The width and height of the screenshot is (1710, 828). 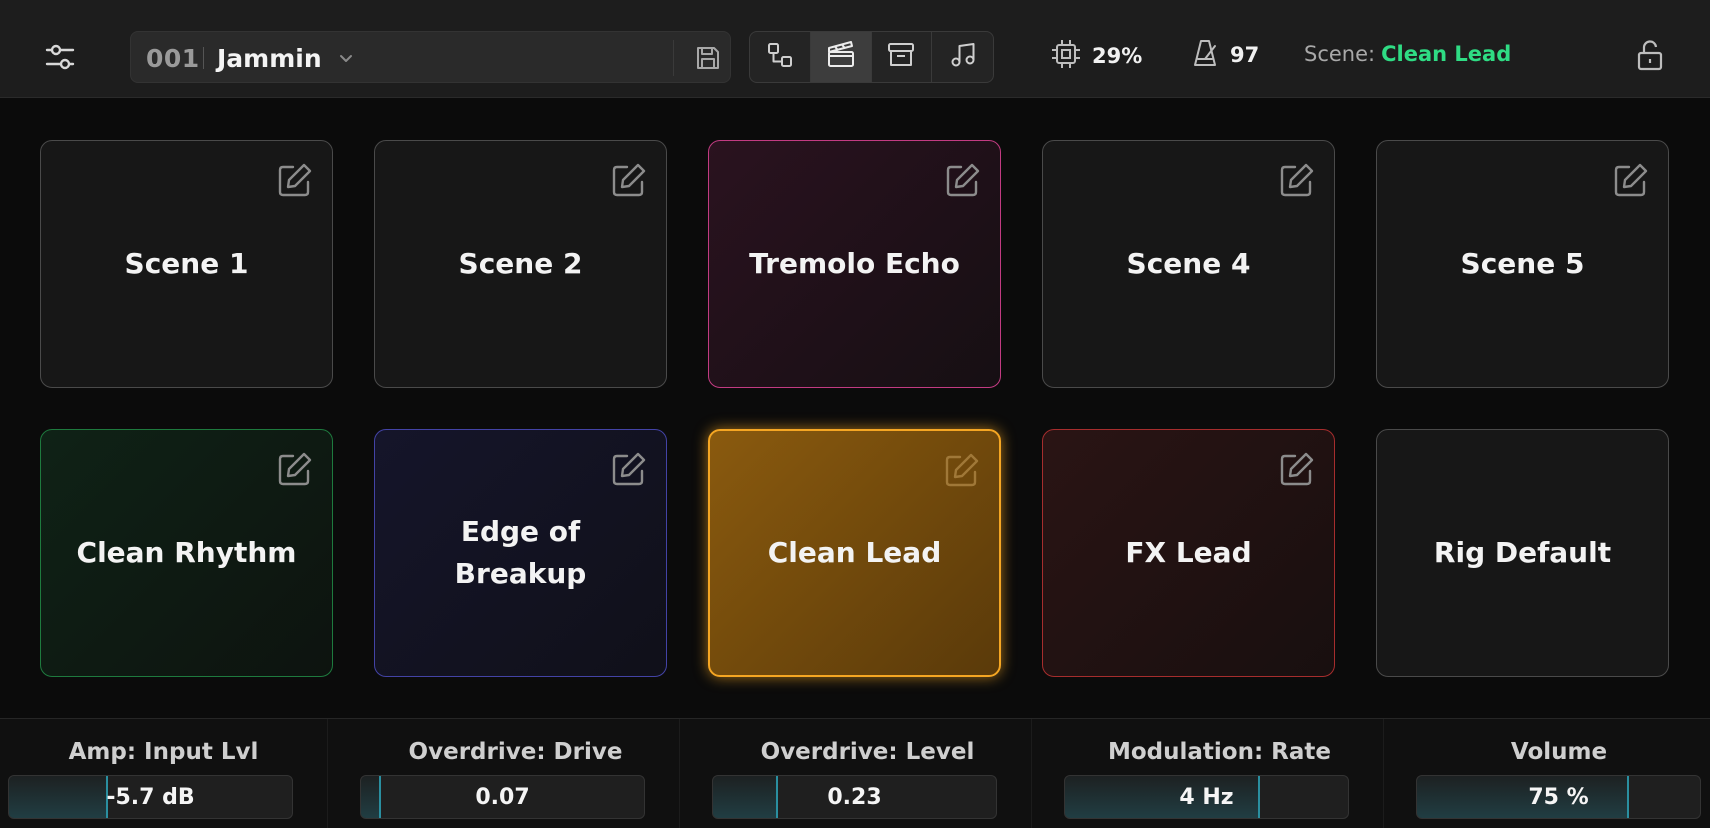 I want to click on param-label: Overdrive: Level, so click(x=867, y=752).